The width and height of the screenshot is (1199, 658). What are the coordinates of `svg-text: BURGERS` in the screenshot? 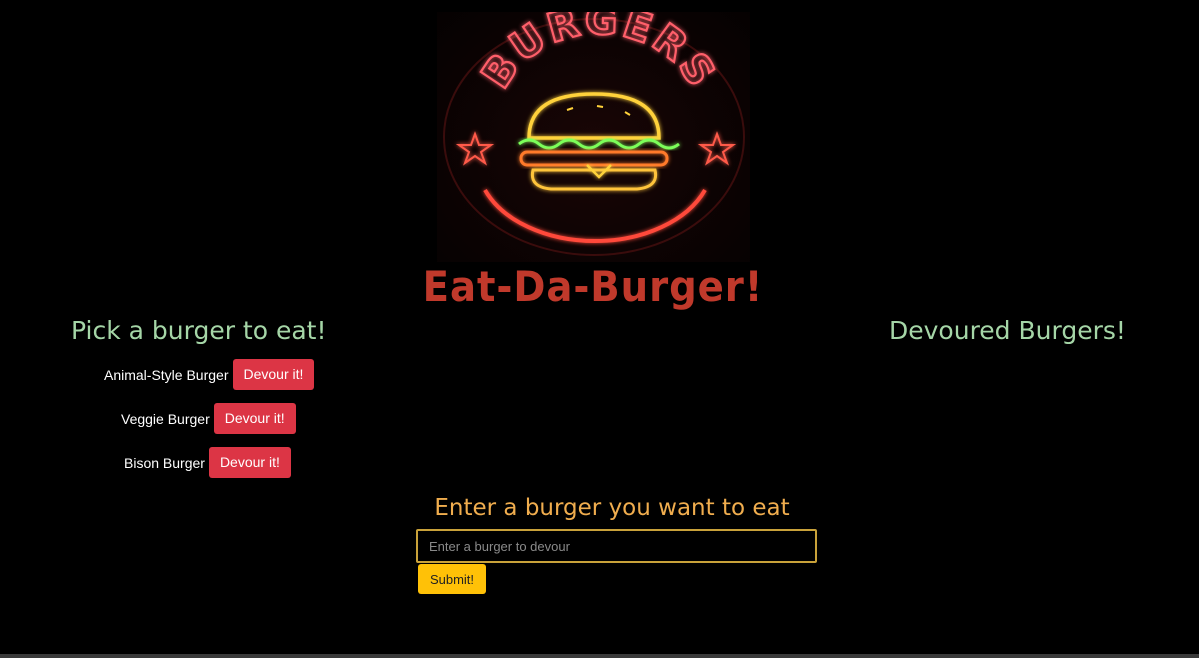 It's located at (599, 54).